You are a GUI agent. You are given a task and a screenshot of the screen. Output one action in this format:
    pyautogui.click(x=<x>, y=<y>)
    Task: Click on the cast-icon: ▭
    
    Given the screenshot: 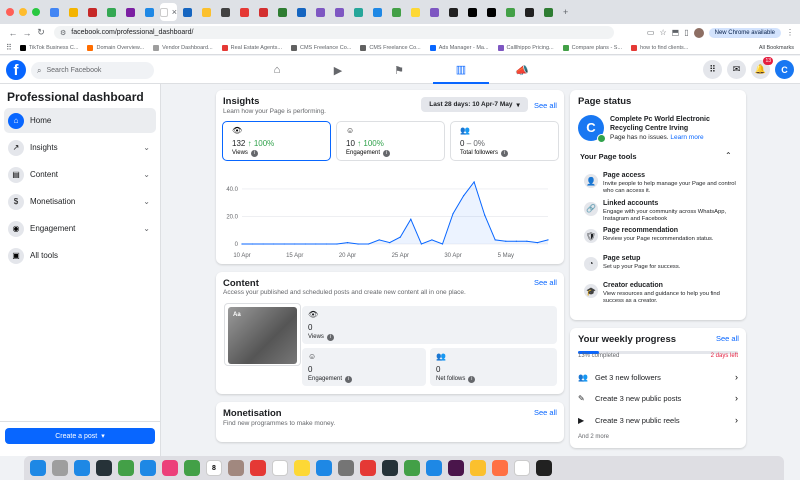 What is the action you would take?
    pyautogui.click(x=651, y=32)
    